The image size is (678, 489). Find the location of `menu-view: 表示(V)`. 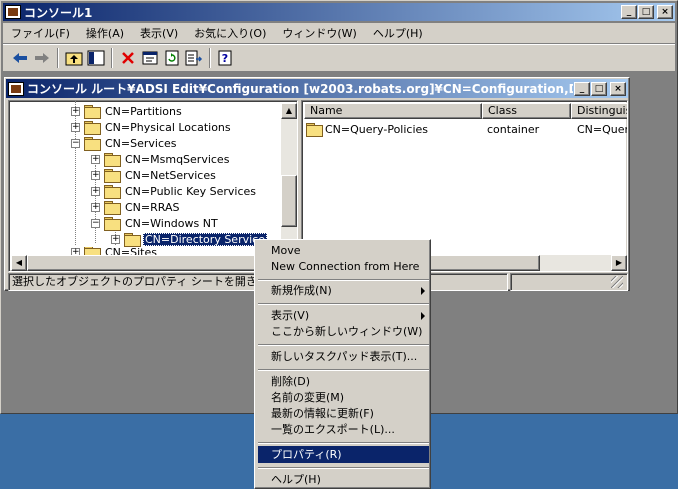

menu-view: 表示(V) is located at coordinates (159, 33).